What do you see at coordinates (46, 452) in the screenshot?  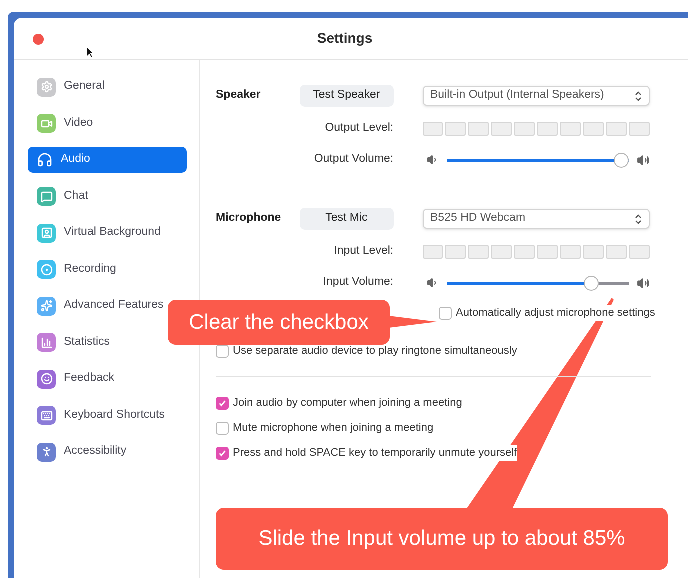 I see `person-icon` at bounding box center [46, 452].